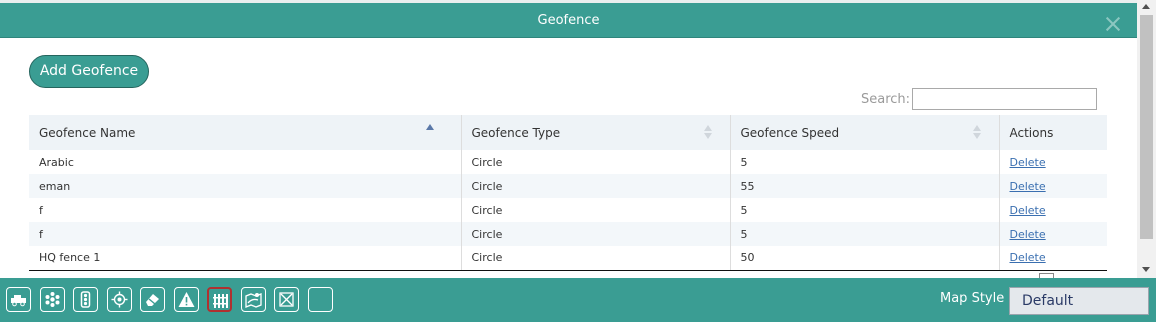 The image size is (1156, 322). What do you see at coordinates (89, 71) in the screenshot?
I see `add-geofence-button: Add Geofence` at bounding box center [89, 71].